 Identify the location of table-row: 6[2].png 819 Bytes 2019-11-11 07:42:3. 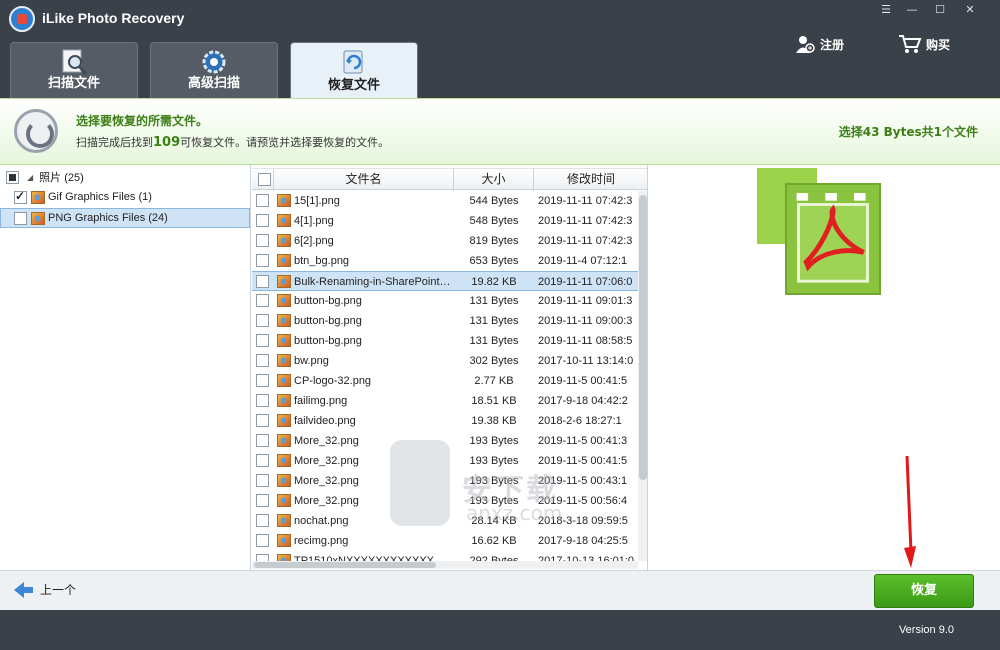
(445, 241).